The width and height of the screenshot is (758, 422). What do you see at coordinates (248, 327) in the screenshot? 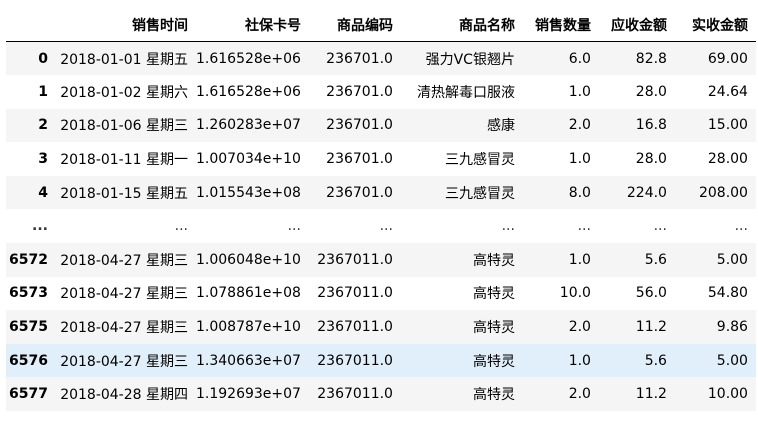
I see `cell-card-number: 1.008787e+10` at bounding box center [248, 327].